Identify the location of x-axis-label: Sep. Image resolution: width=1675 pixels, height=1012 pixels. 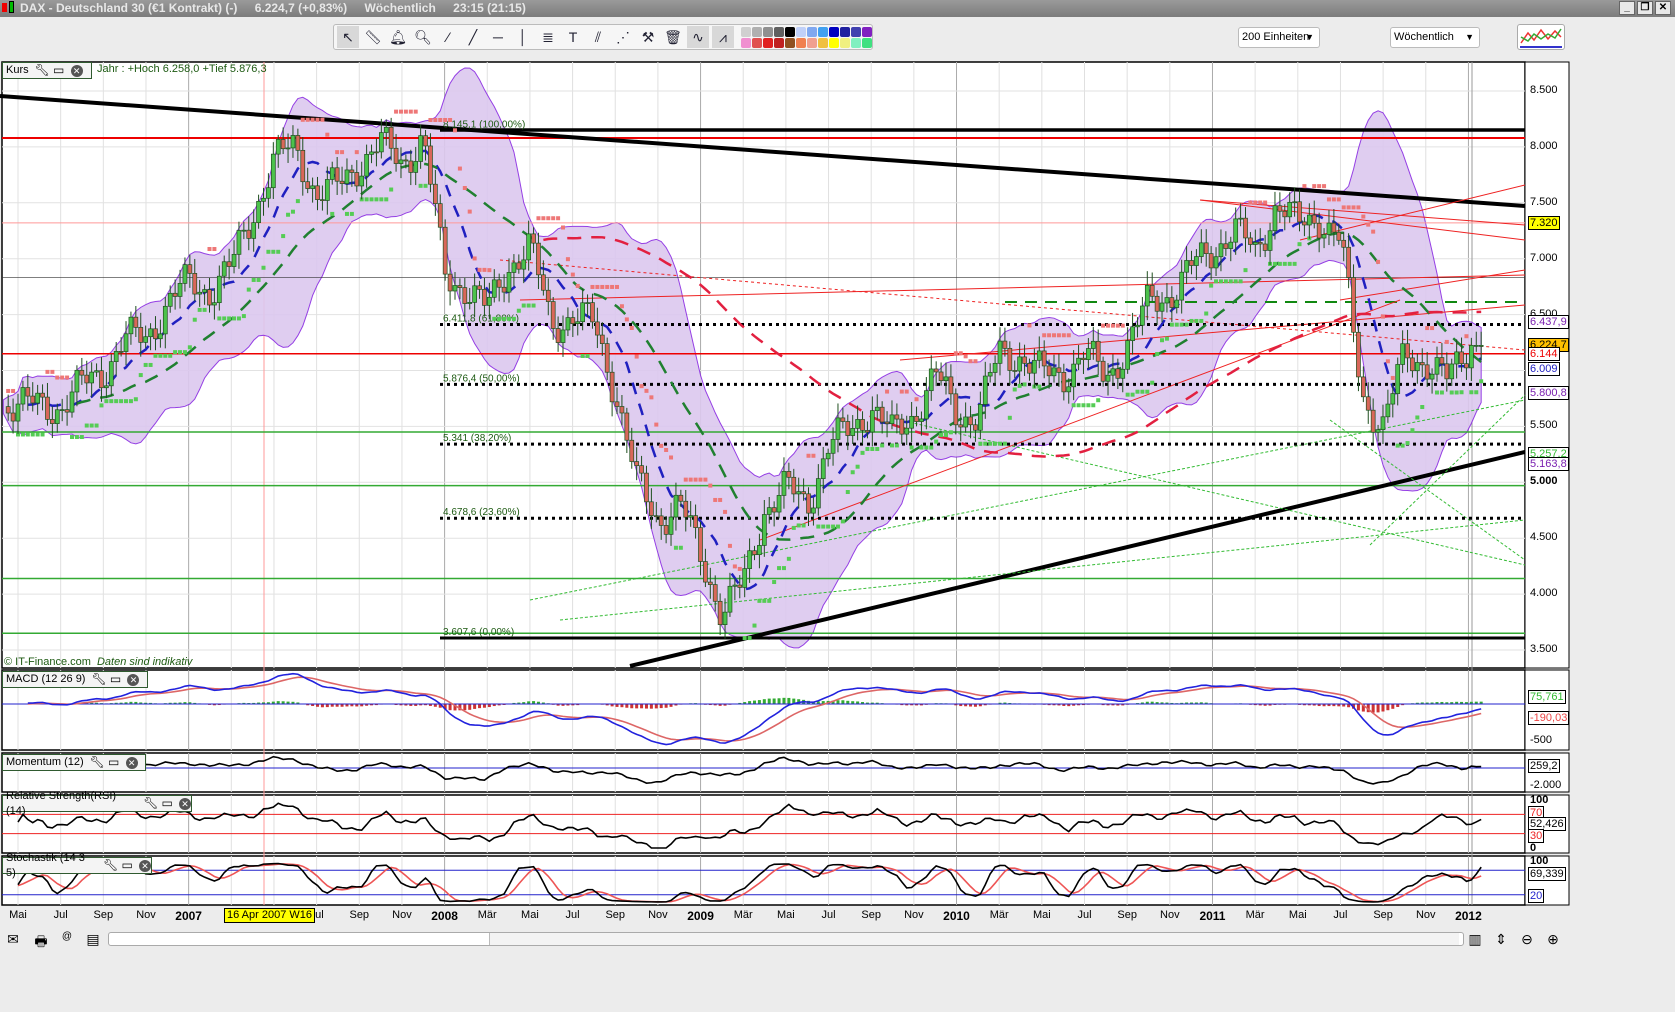
(1127, 915).